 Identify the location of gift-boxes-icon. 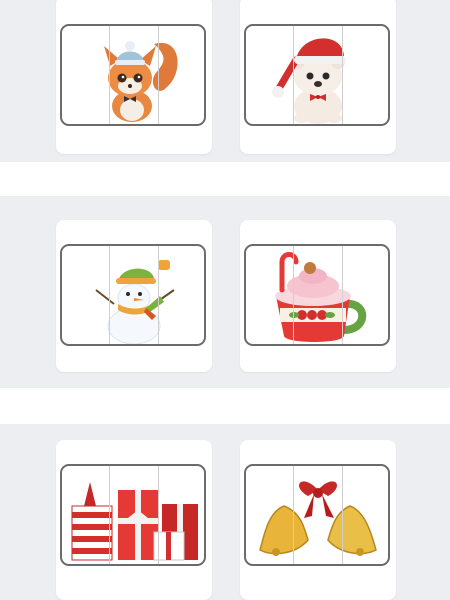
(134, 521).